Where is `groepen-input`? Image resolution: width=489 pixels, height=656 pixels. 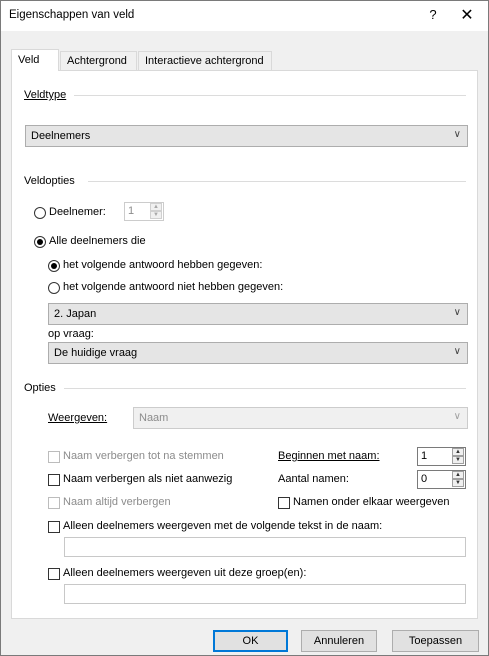 groepen-input is located at coordinates (265, 594).